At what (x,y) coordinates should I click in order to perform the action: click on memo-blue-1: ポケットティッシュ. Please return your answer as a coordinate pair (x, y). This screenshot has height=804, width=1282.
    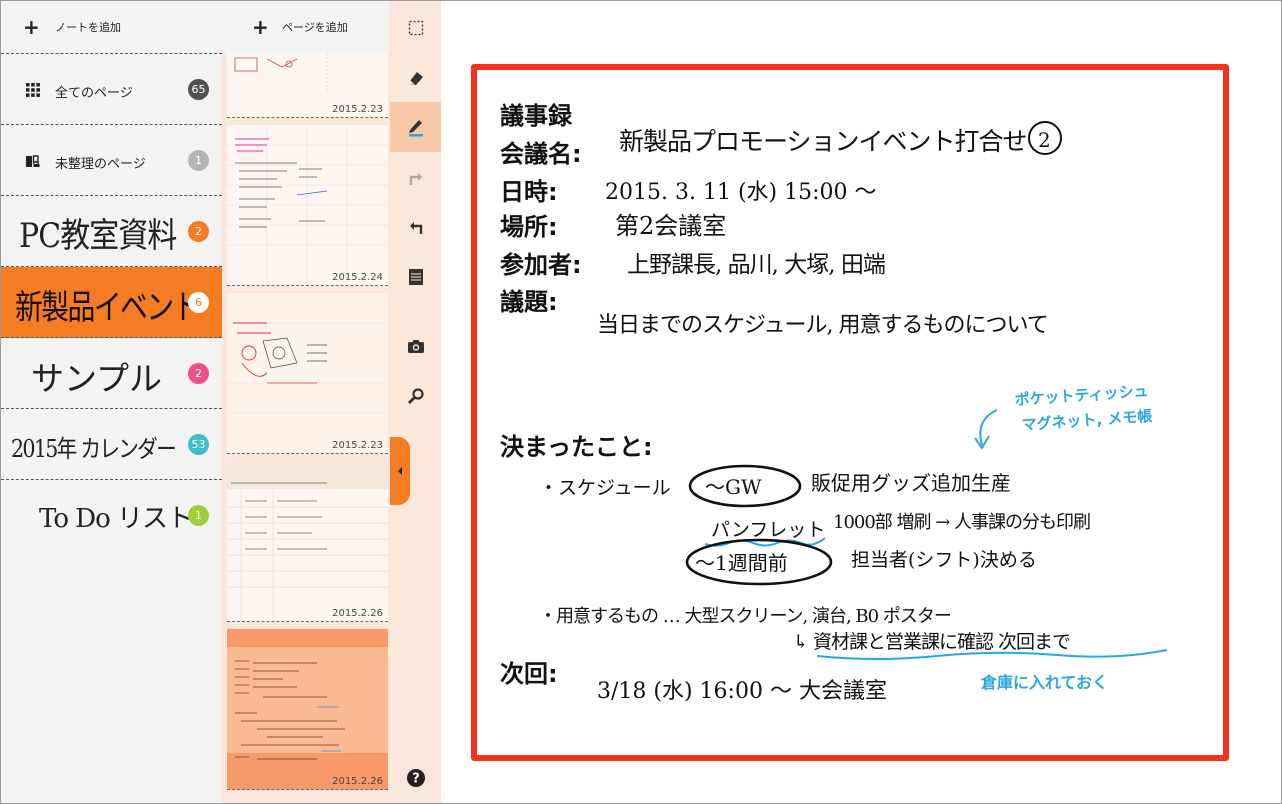
    Looking at the image, I should click on (1081, 395).